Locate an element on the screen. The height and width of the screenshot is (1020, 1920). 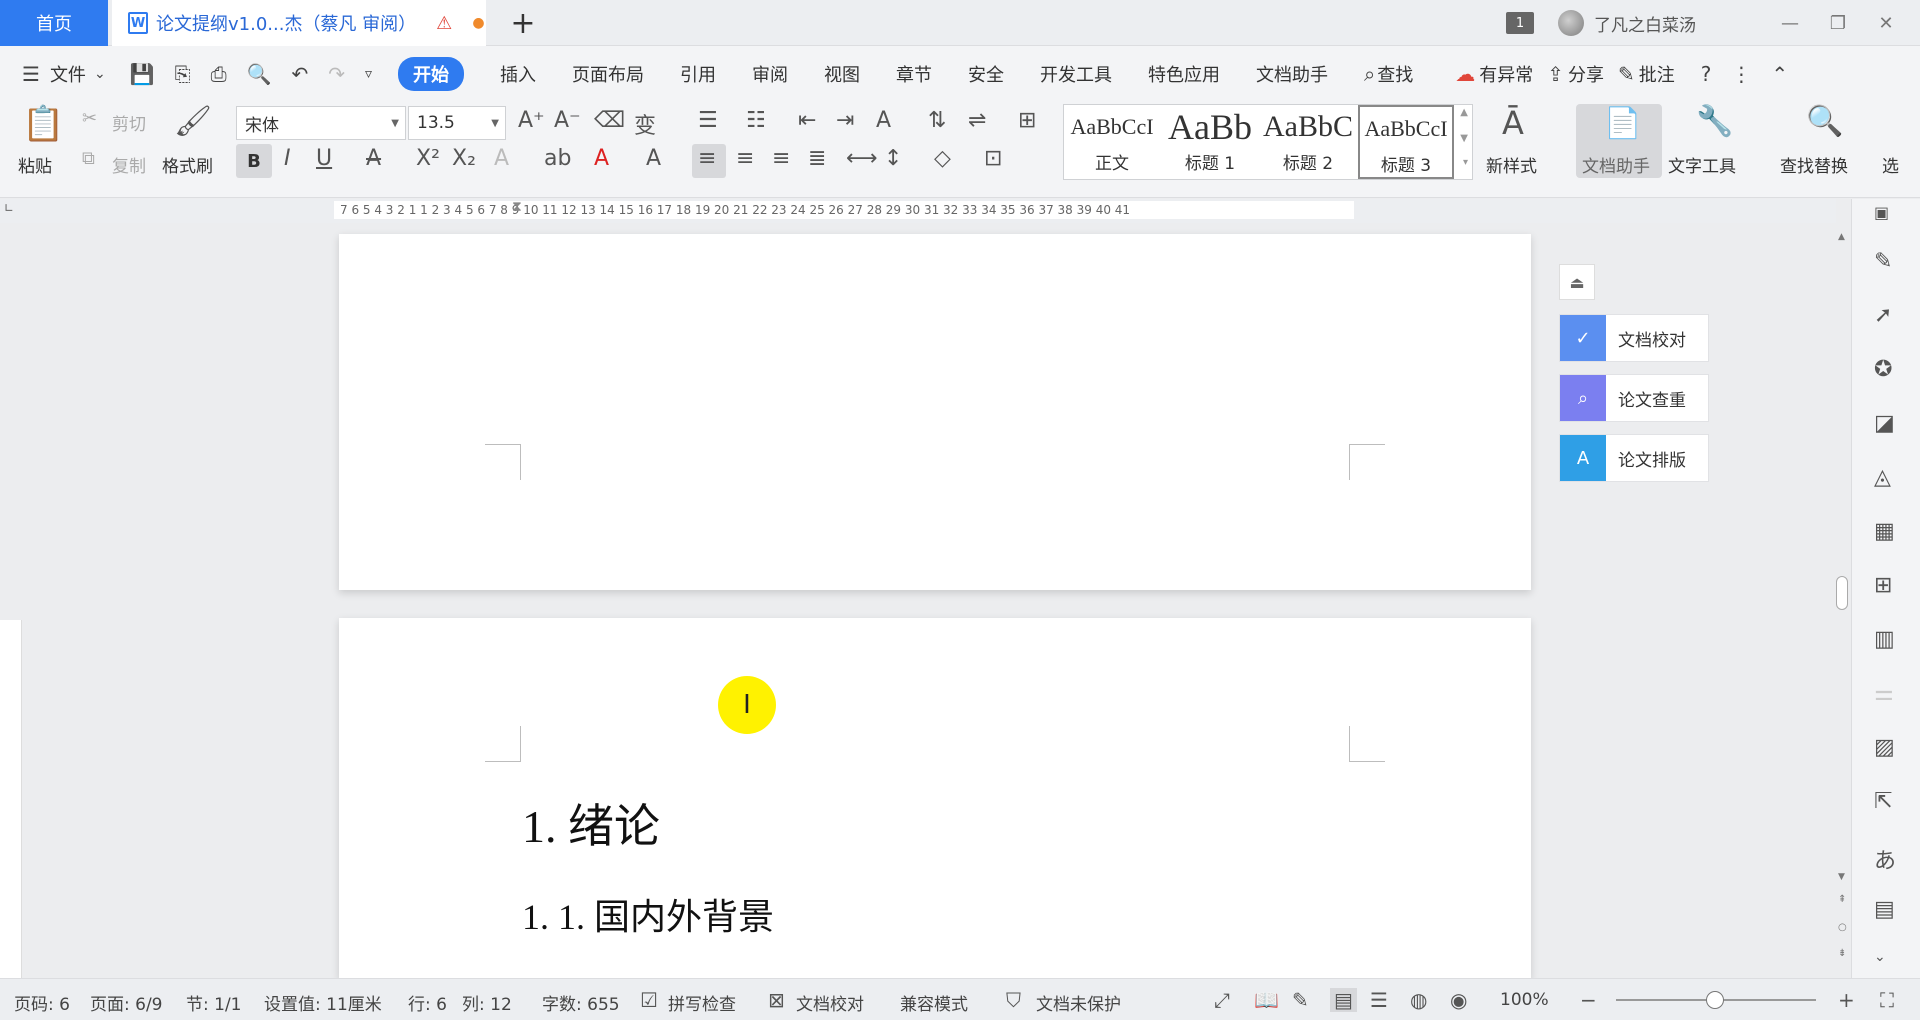
prev-page-icon: ⇞ is located at coordinates (1842, 899).